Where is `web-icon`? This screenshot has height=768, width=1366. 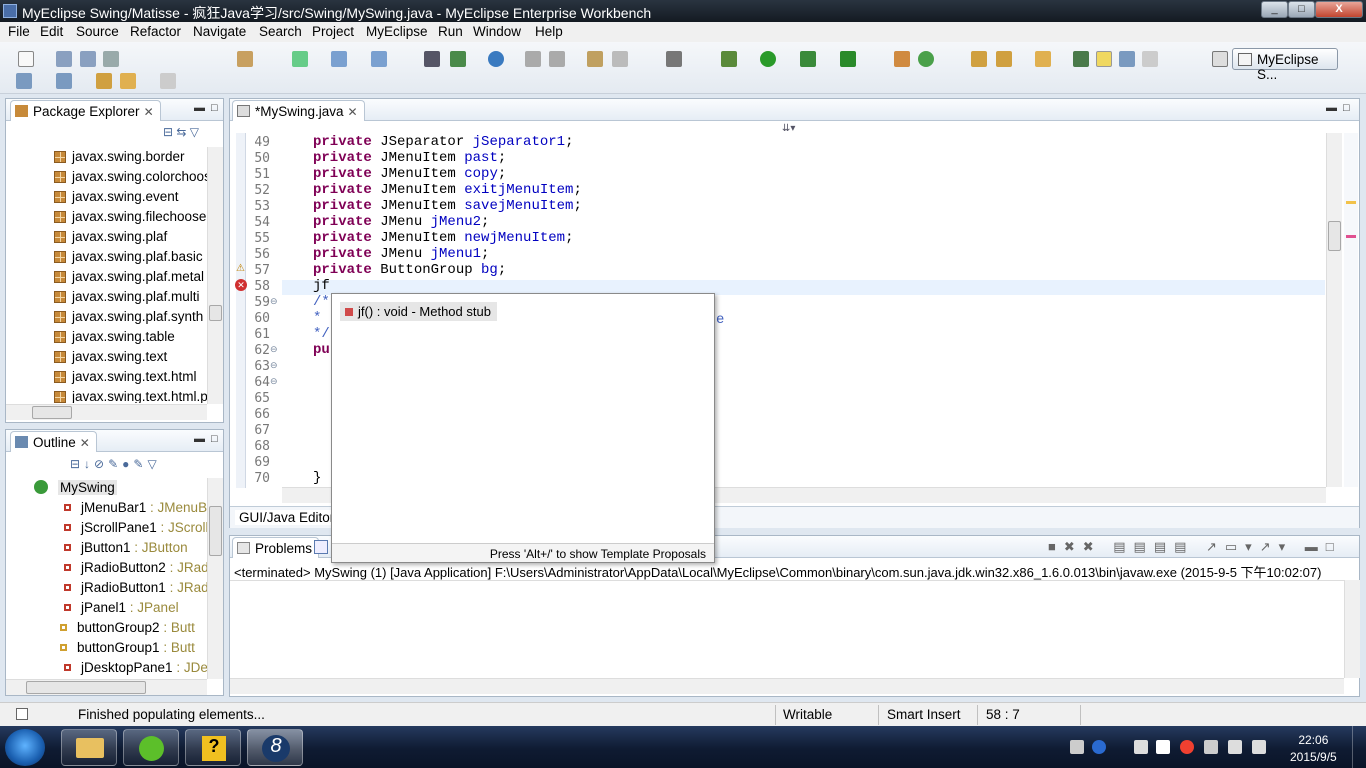
web-icon is located at coordinates (496, 59).